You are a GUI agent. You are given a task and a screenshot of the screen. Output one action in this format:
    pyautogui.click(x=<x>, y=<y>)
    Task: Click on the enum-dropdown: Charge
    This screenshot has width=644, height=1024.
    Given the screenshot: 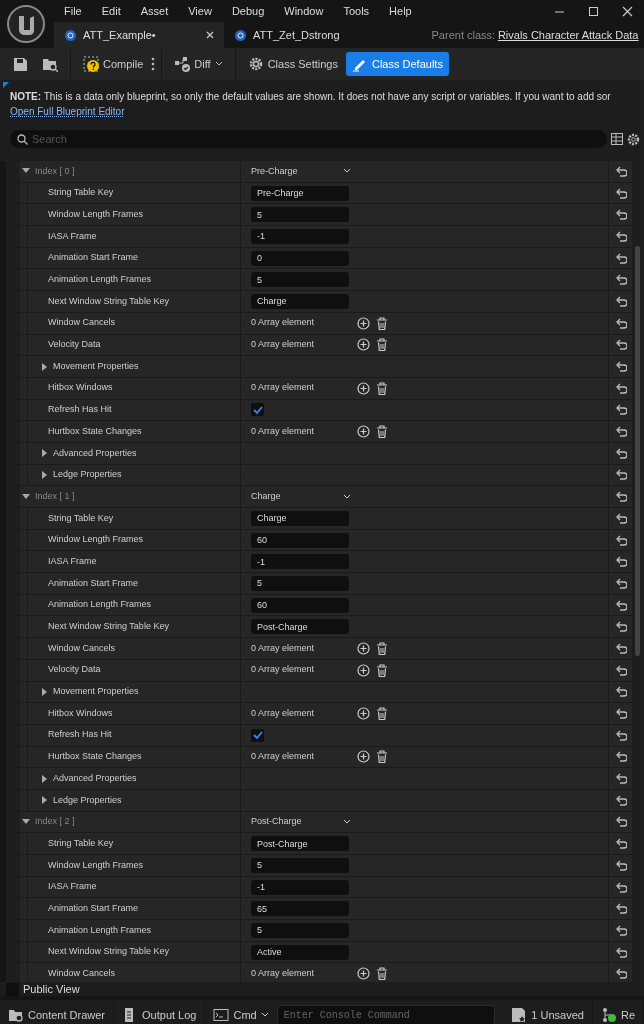 What is the action you would take?
    pyautogui.click(x=301, y=496)
    